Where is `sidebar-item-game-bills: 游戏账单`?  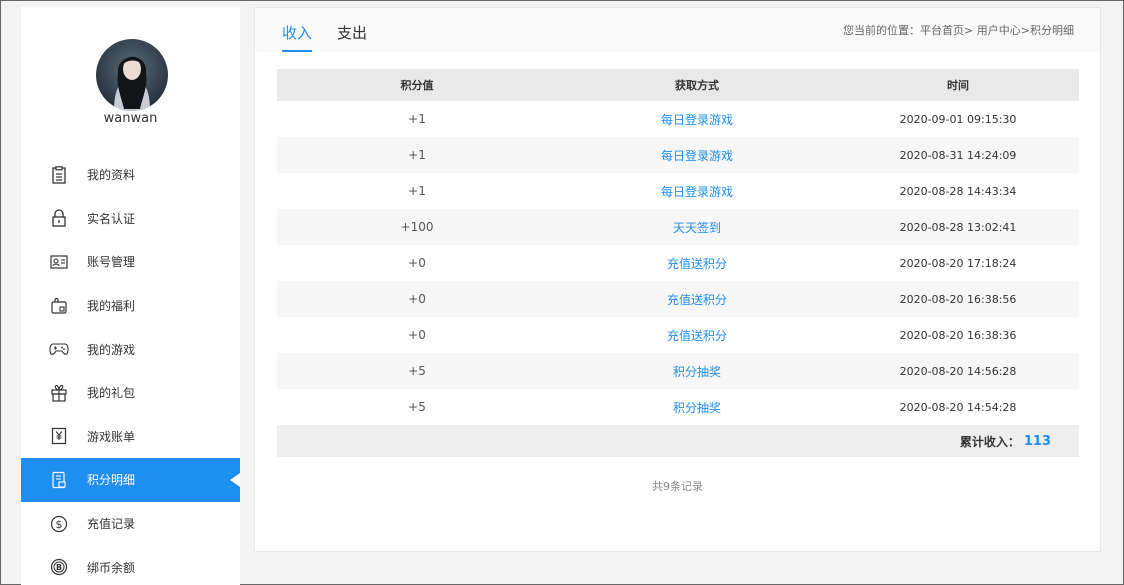 sidebar-item-game-bills: 游戏账单 is located at coordinates (130, 437).